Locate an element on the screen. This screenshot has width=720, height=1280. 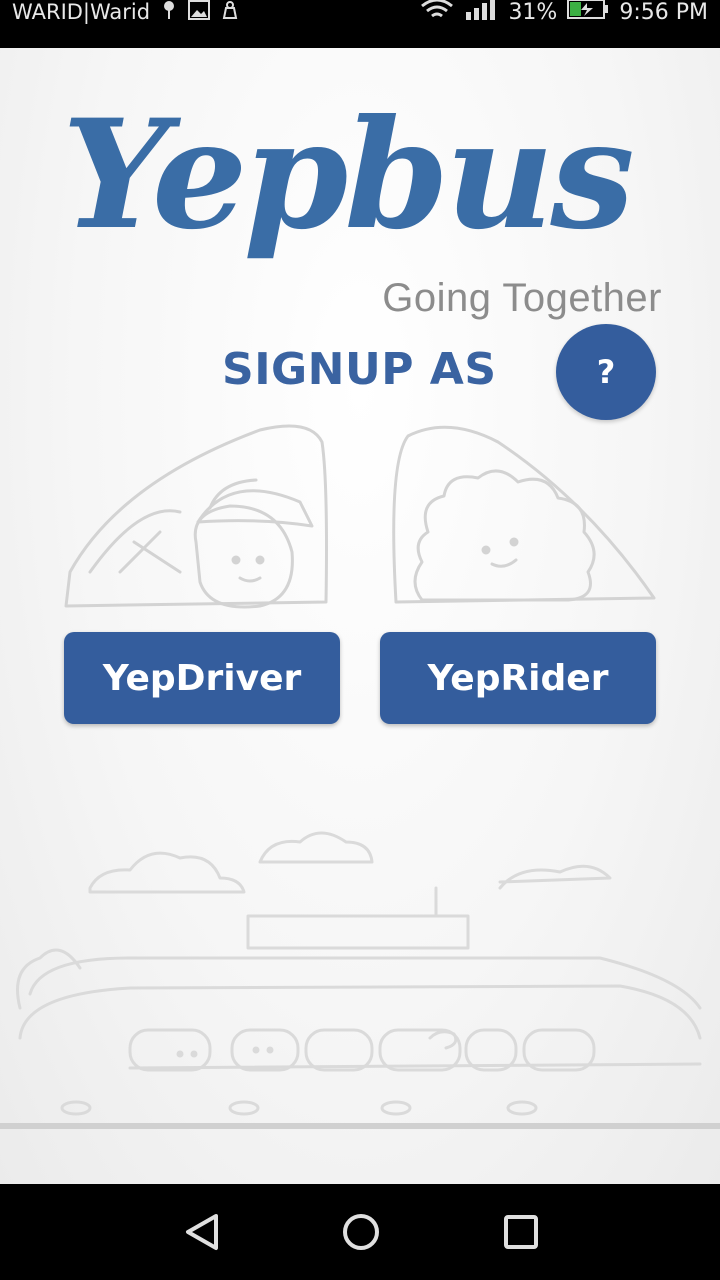
status-bar: WARID|Warid 31% 9:56 PM is located at coordinates (360, 24).